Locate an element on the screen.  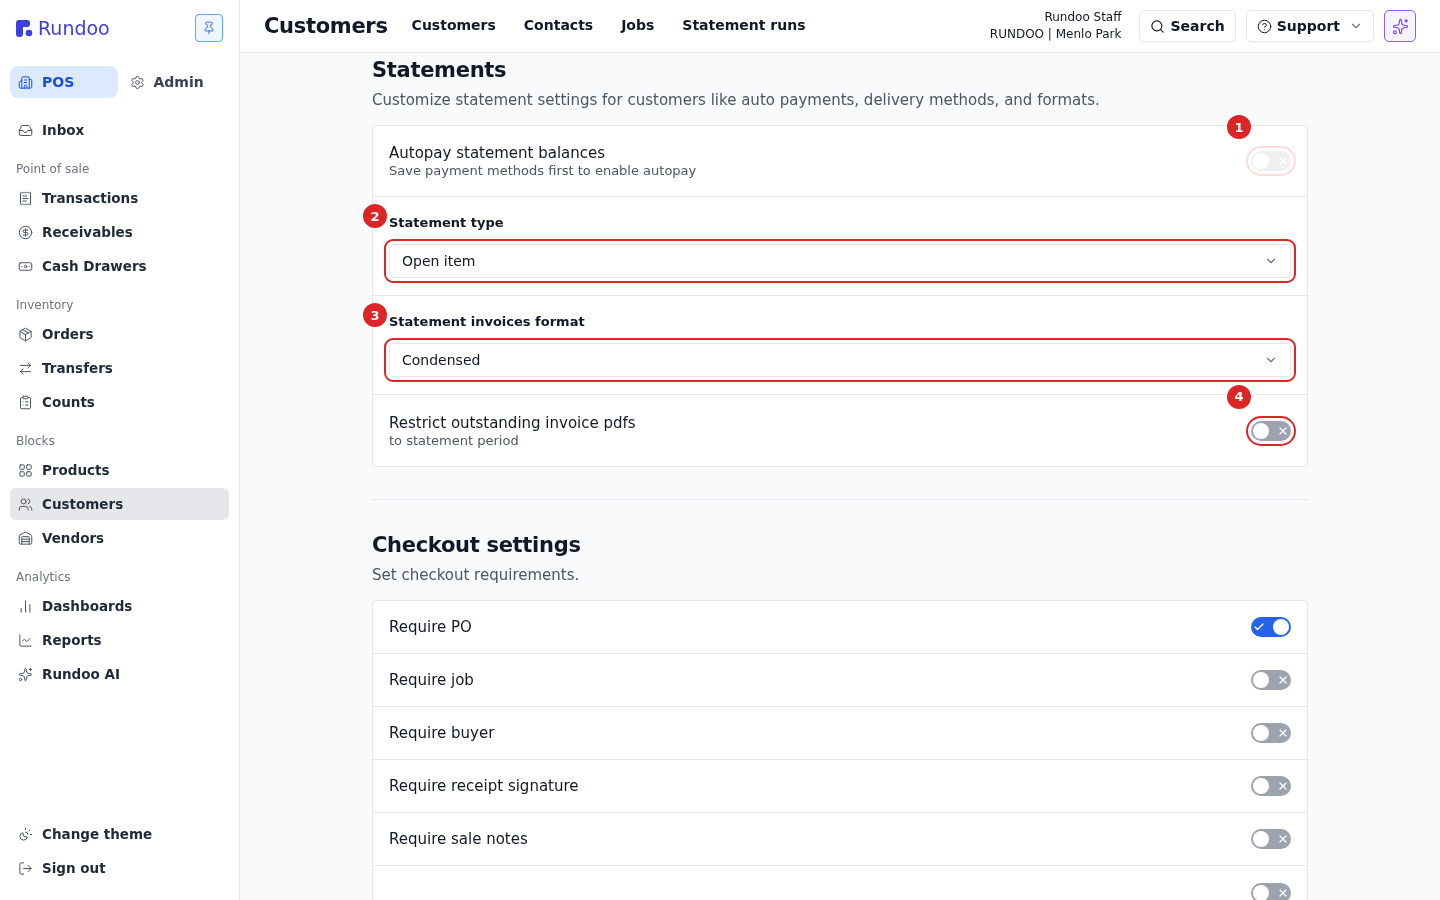
setting-label: Require sale notes is located at coordinates (458, 839).